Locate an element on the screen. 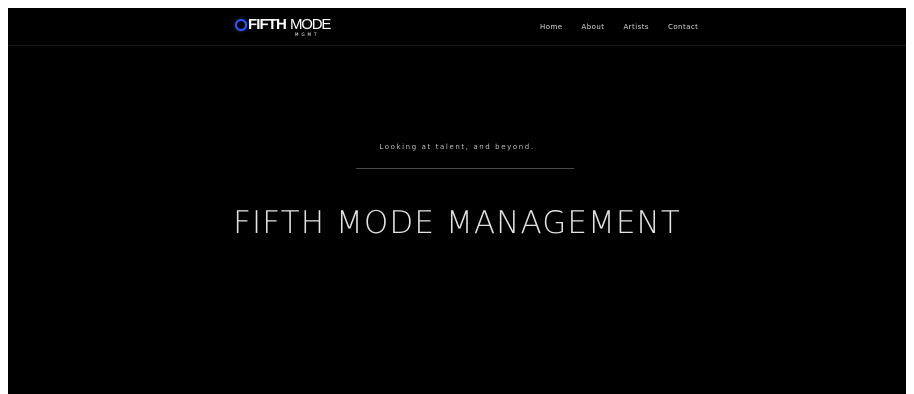 Image resolution: width=914 pixels, height=394 pixels. nav-contact-link: Contact is located at coordinates (683, 27).